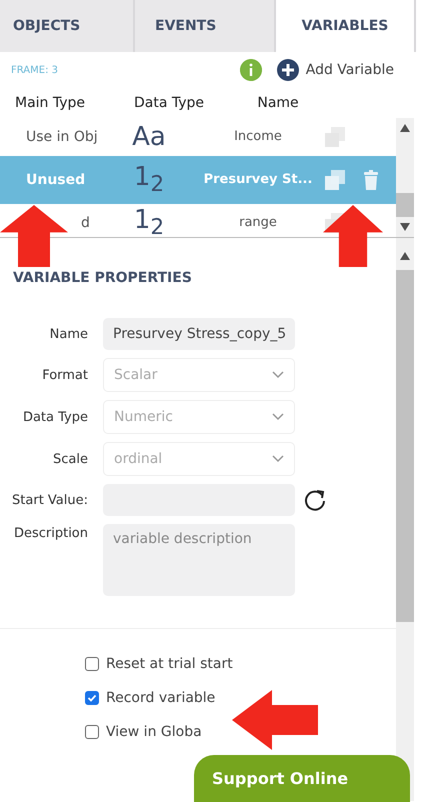  I want to click on plus-icon, so click(287, 70).